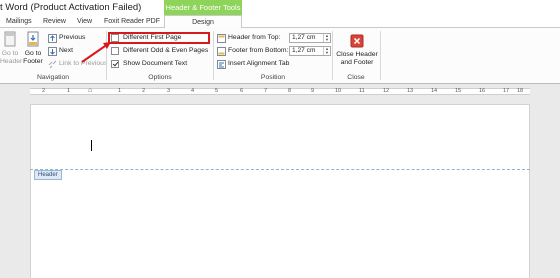 The height and width of the screenshot is (278, 560). What do you see at coordinates (338, 91) in the screenshot?
I see `ruler-label: 10` at bounding box center [338, 91].